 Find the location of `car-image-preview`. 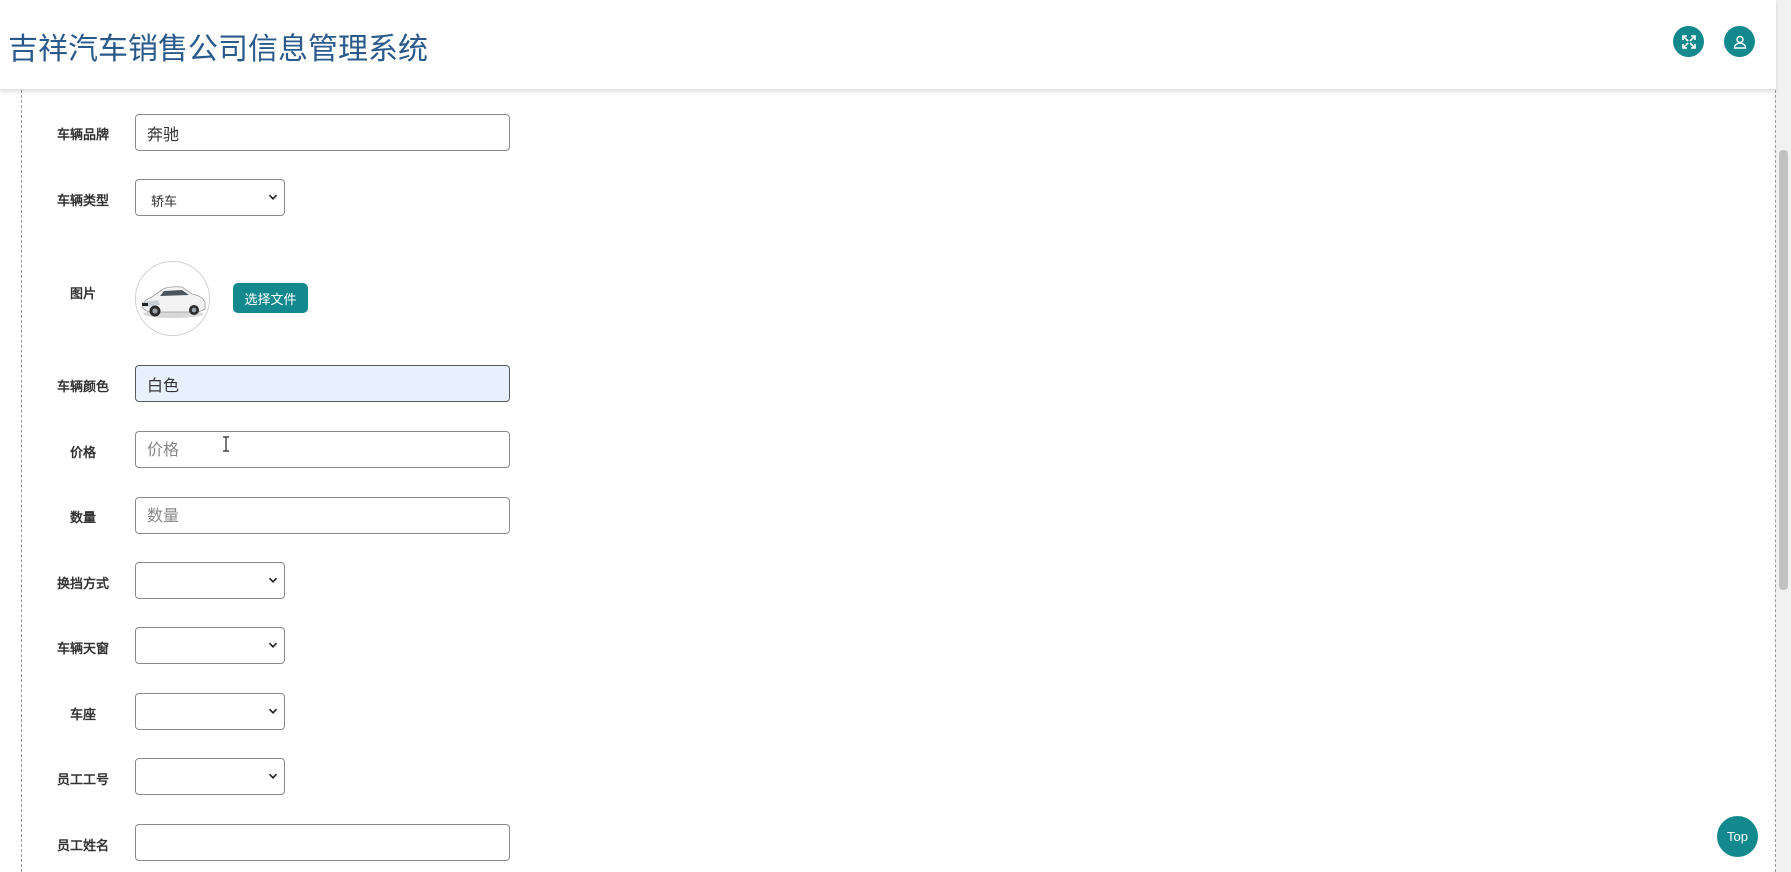

car-image-preview is located at coordinates (172, 298).